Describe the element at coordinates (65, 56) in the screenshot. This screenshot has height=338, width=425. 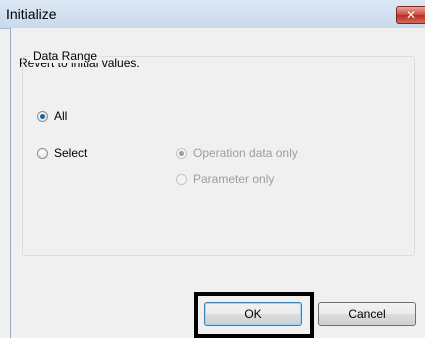
I see `data-range-label: Data Range` at that location.